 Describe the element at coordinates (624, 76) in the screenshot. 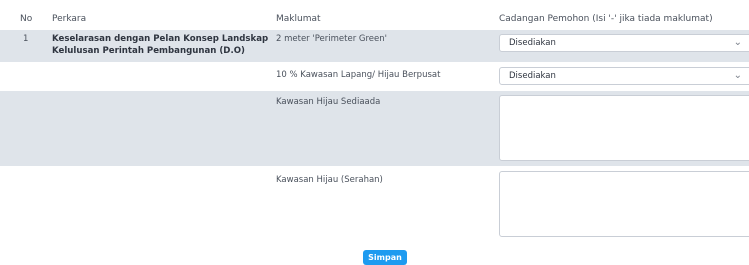

I see `cadangan-select-kawasan-lapang: Disediakan ⌄` at that location.